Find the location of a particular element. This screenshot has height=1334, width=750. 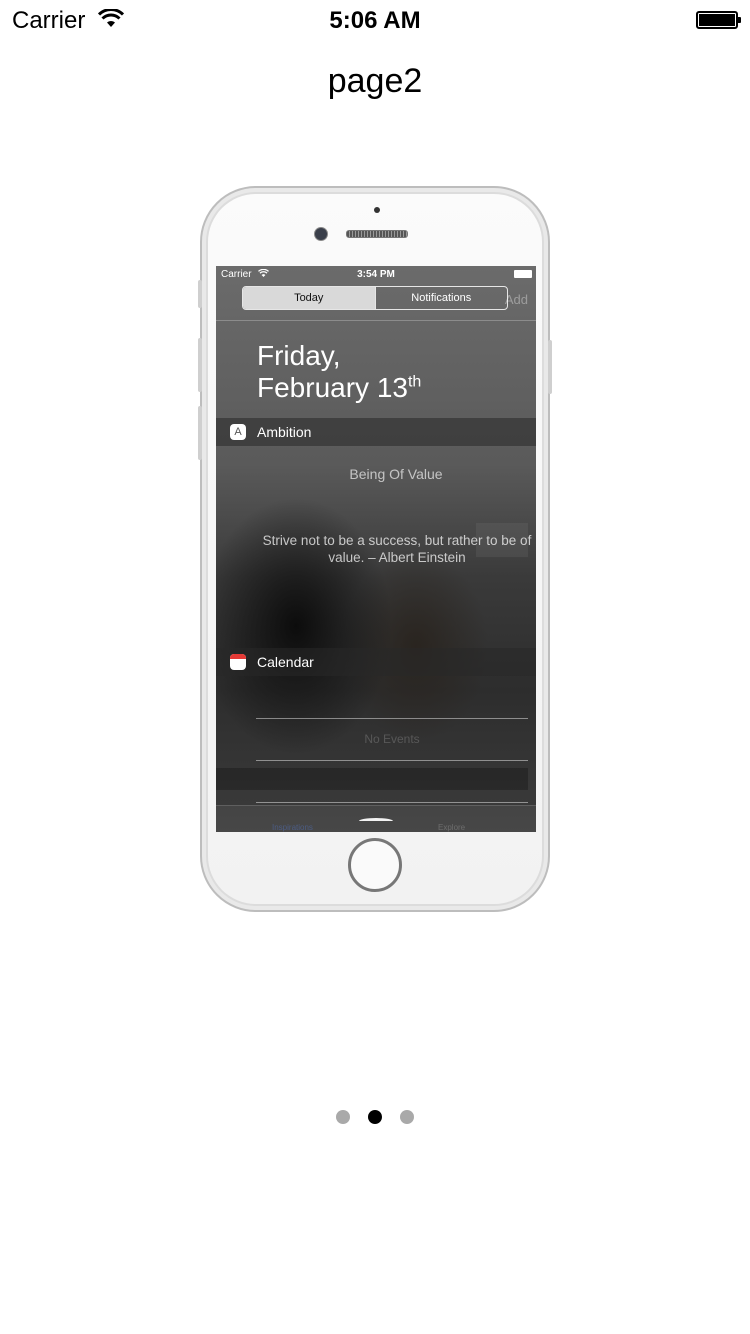

status-bar: Carrier 5:06 AM is located at coordinates (375, 20).